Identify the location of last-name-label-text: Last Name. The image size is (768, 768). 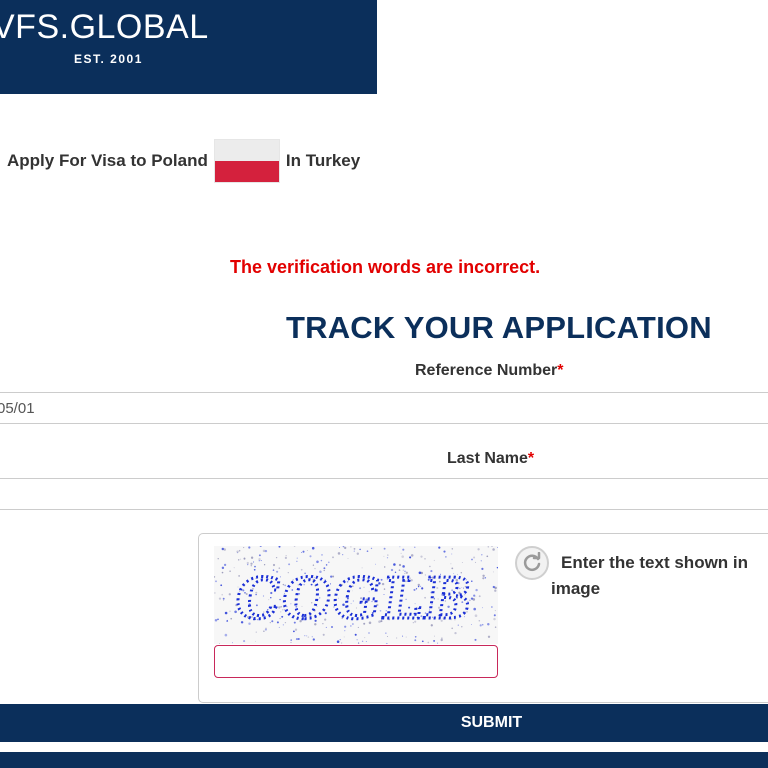
(487, 458).